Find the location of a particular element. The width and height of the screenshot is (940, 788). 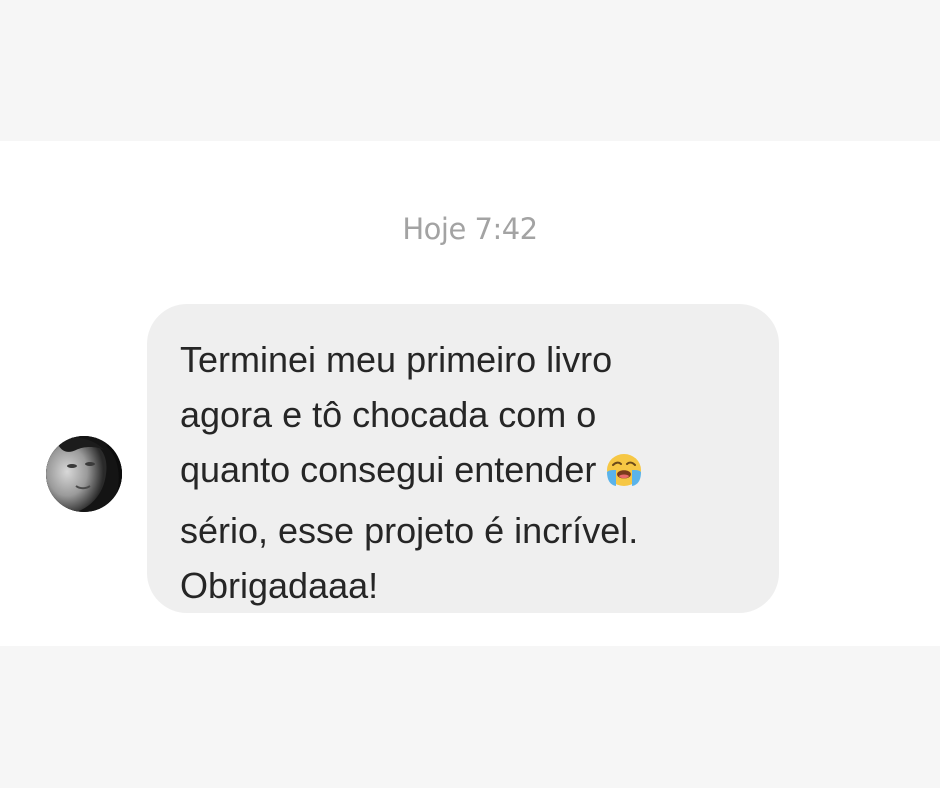

avatar is located at coordinates (84, 474).